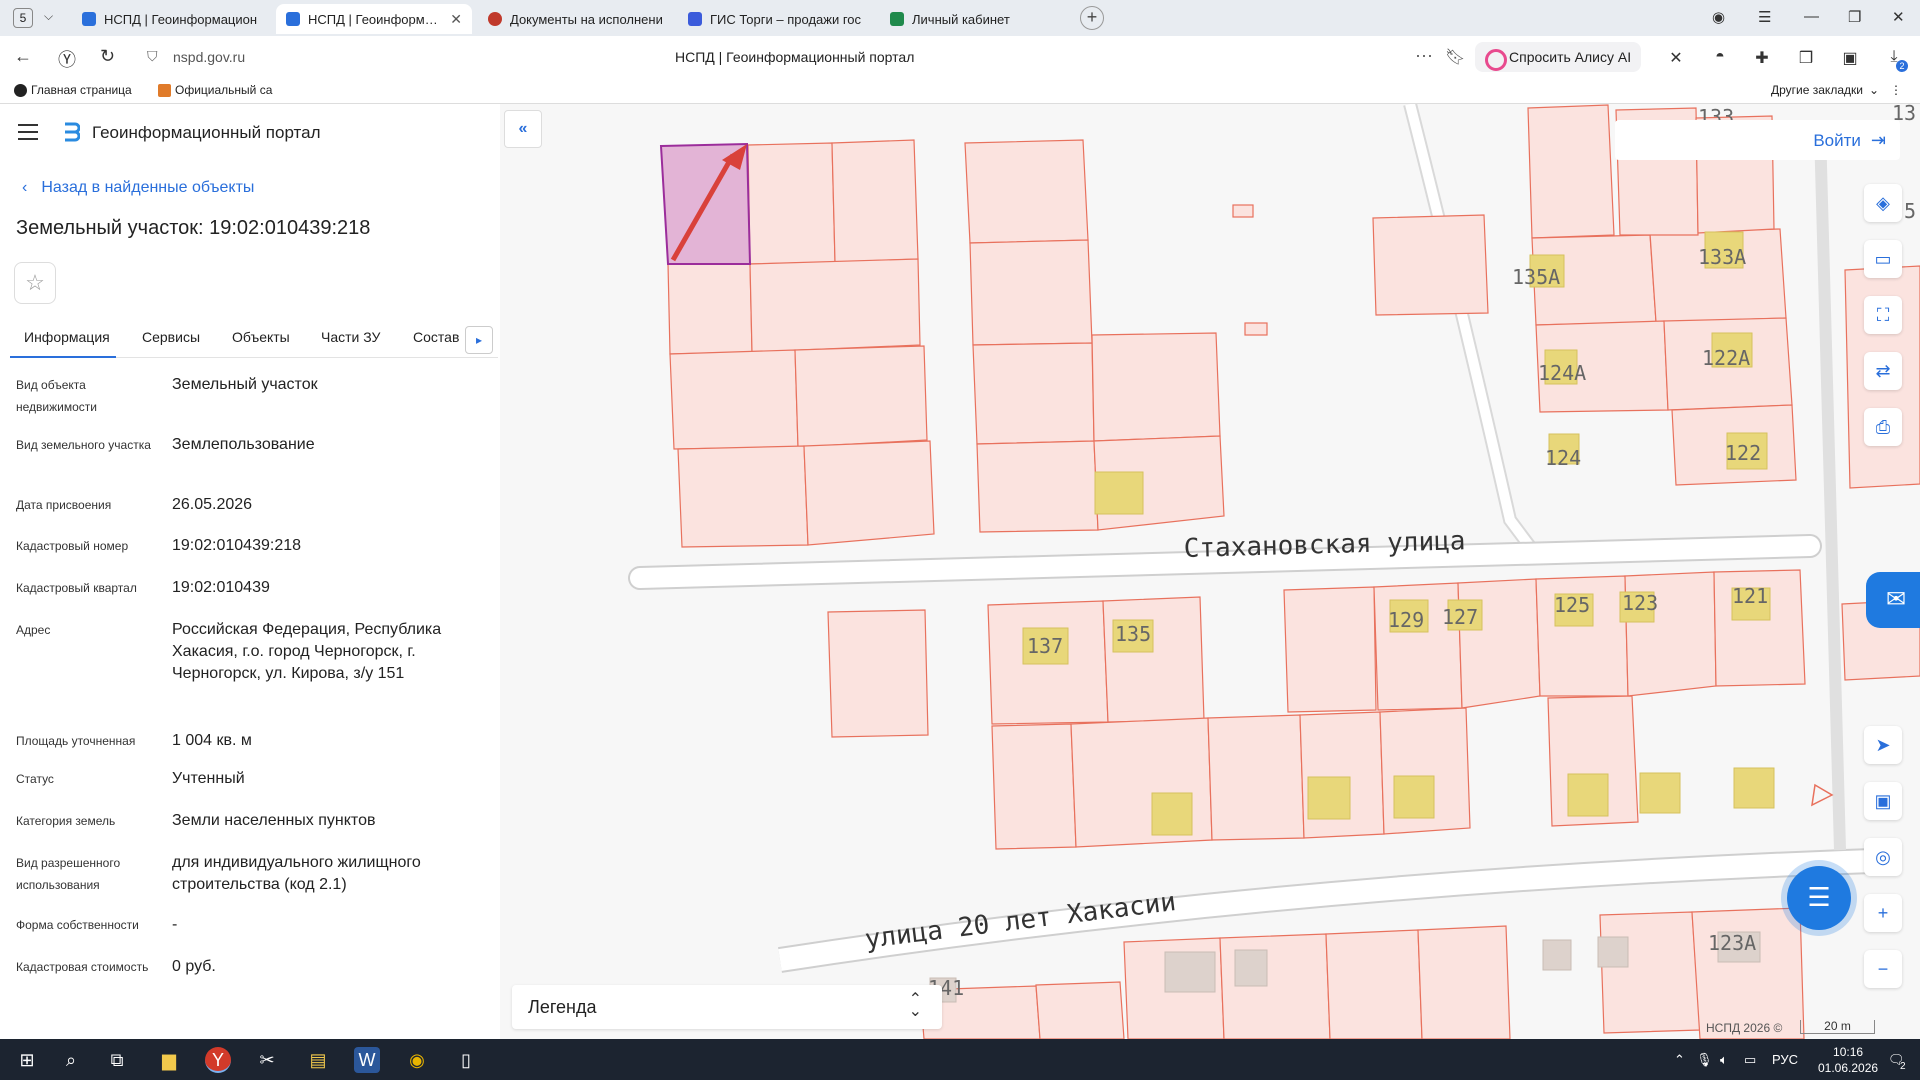  What do you see at coordinates (786, 19) in the screenshot?
I see `tab-label: ГИС Торги – продажи гос` at bounding box center [786, 19].